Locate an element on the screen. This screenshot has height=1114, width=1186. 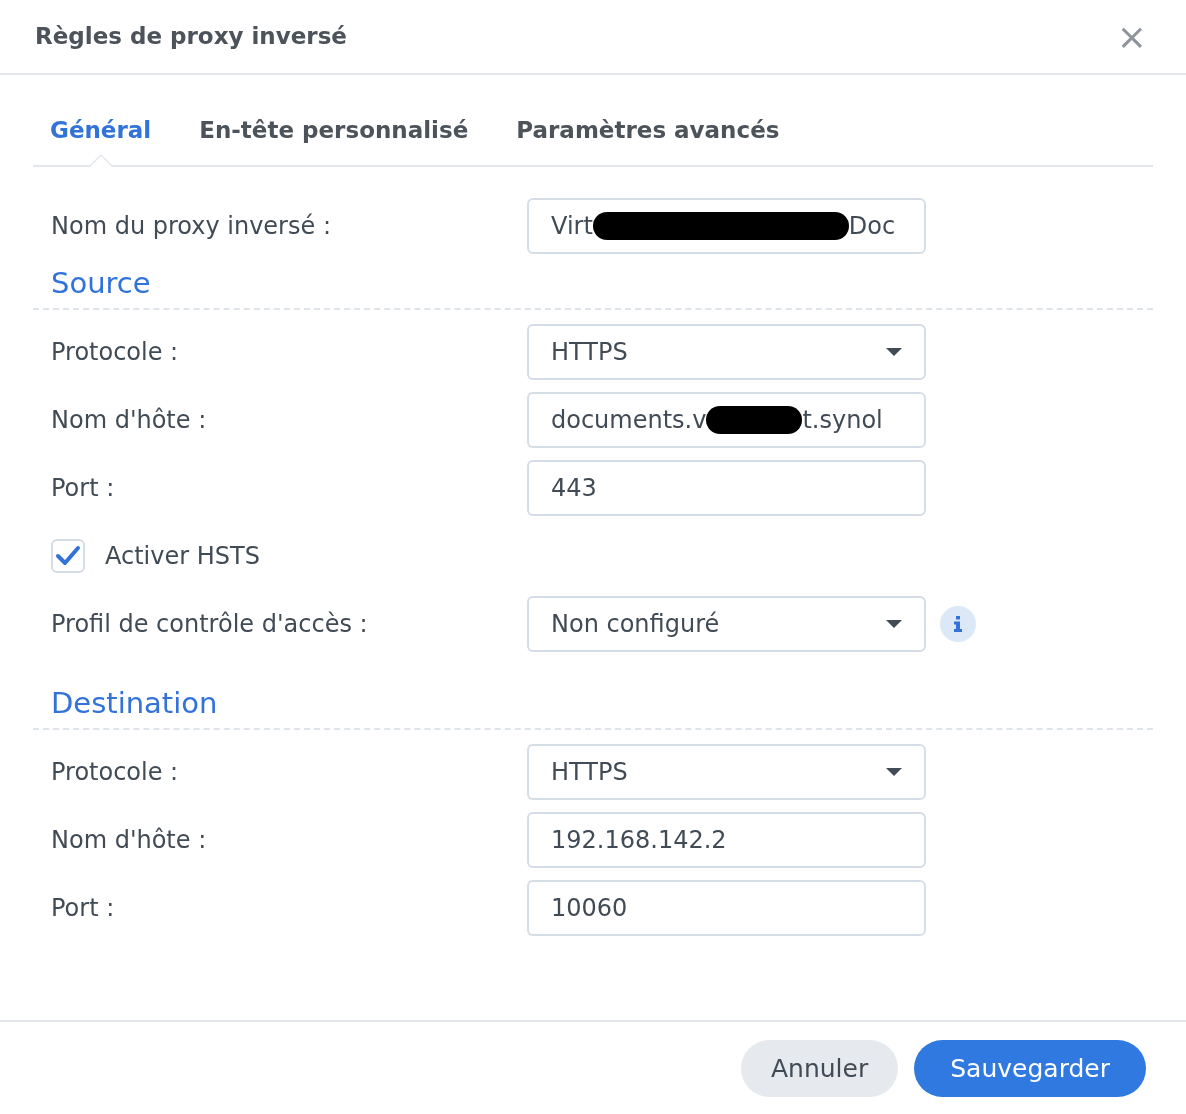
field-label: Nom du proxy inversé : is located at coordinates (191, 226).